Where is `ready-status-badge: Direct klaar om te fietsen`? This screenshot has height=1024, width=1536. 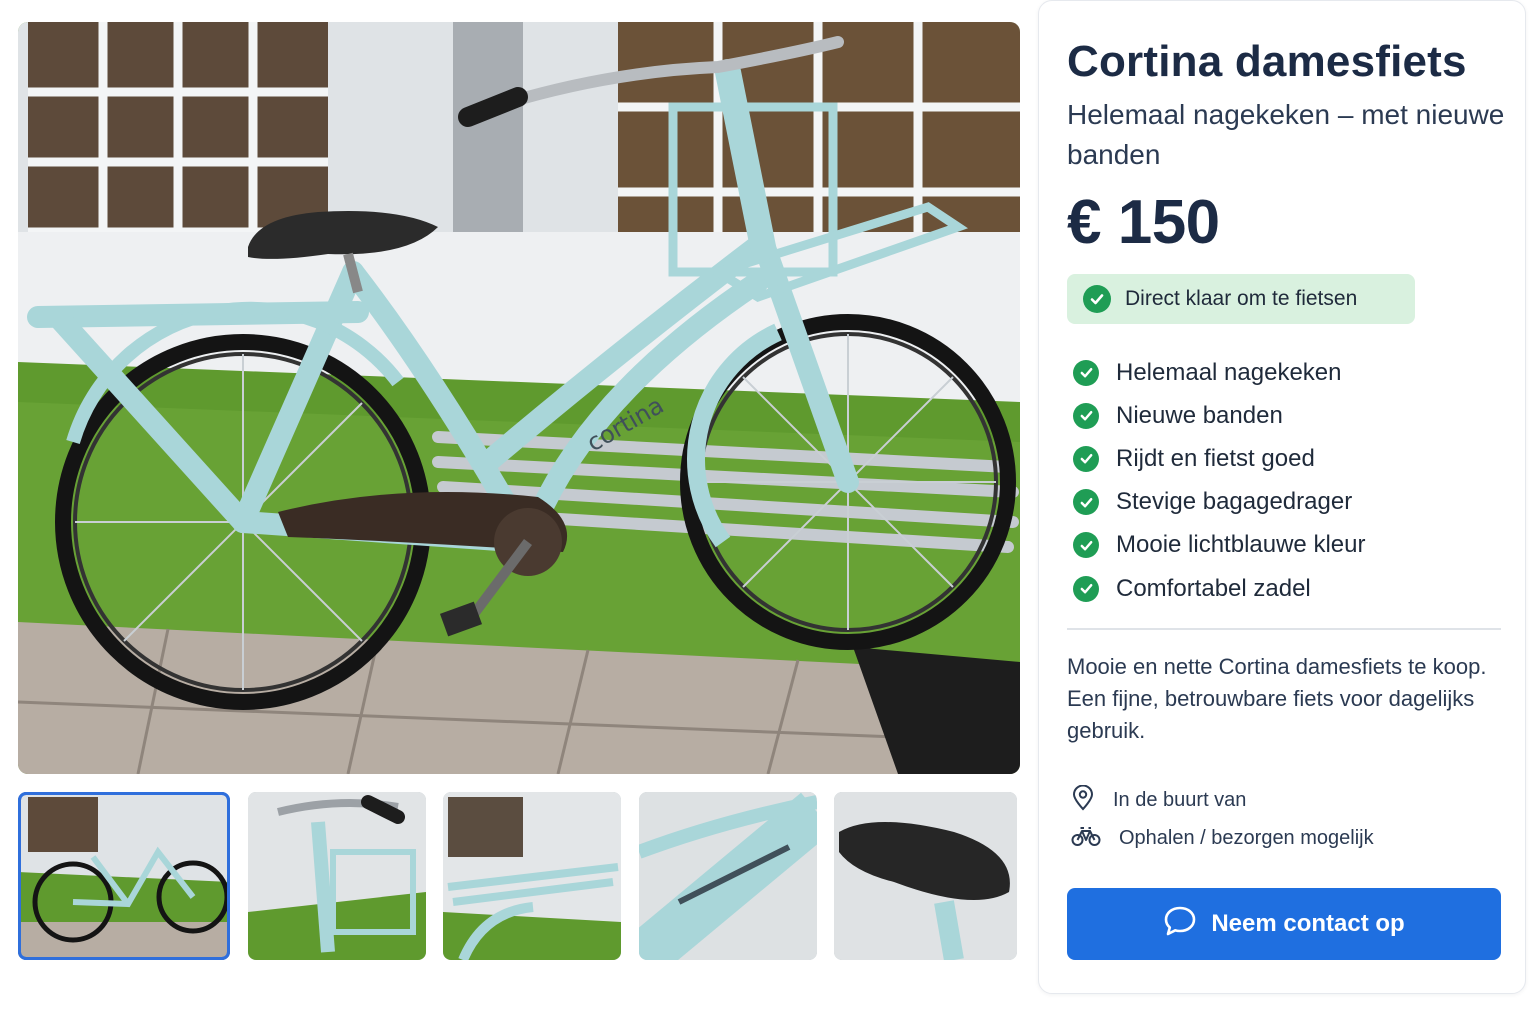 ready-status-badge: Direct klaar om te fietsen is located at coordinates (1241, 299).